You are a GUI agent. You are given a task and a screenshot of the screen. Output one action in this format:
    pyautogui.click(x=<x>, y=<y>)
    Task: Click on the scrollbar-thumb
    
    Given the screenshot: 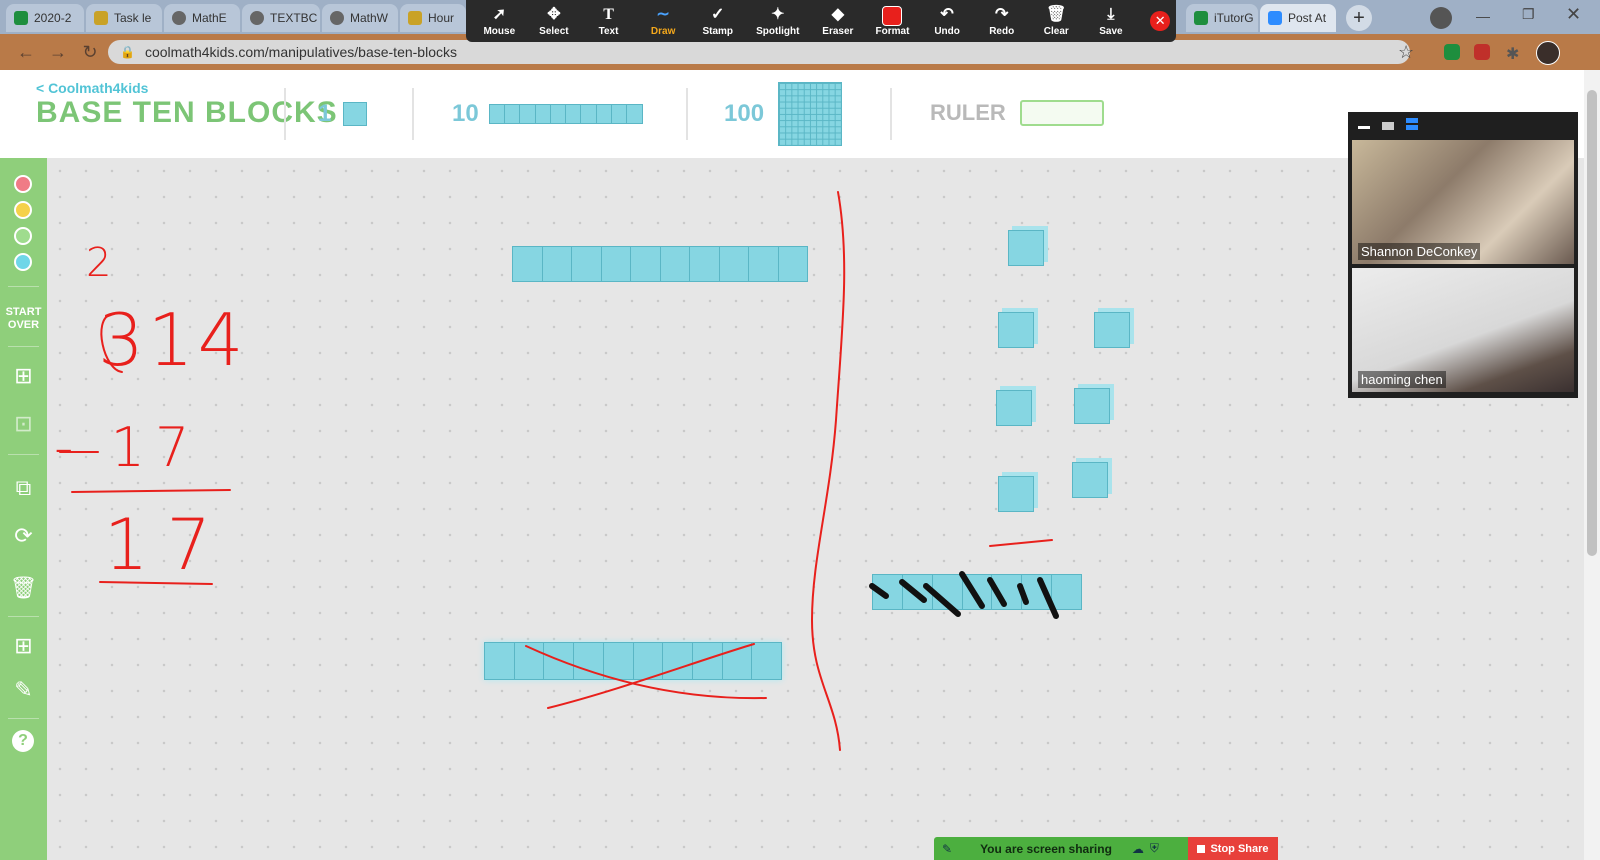 What is the action you would take?
    pyautogui.click(x=1592, y=323)
    